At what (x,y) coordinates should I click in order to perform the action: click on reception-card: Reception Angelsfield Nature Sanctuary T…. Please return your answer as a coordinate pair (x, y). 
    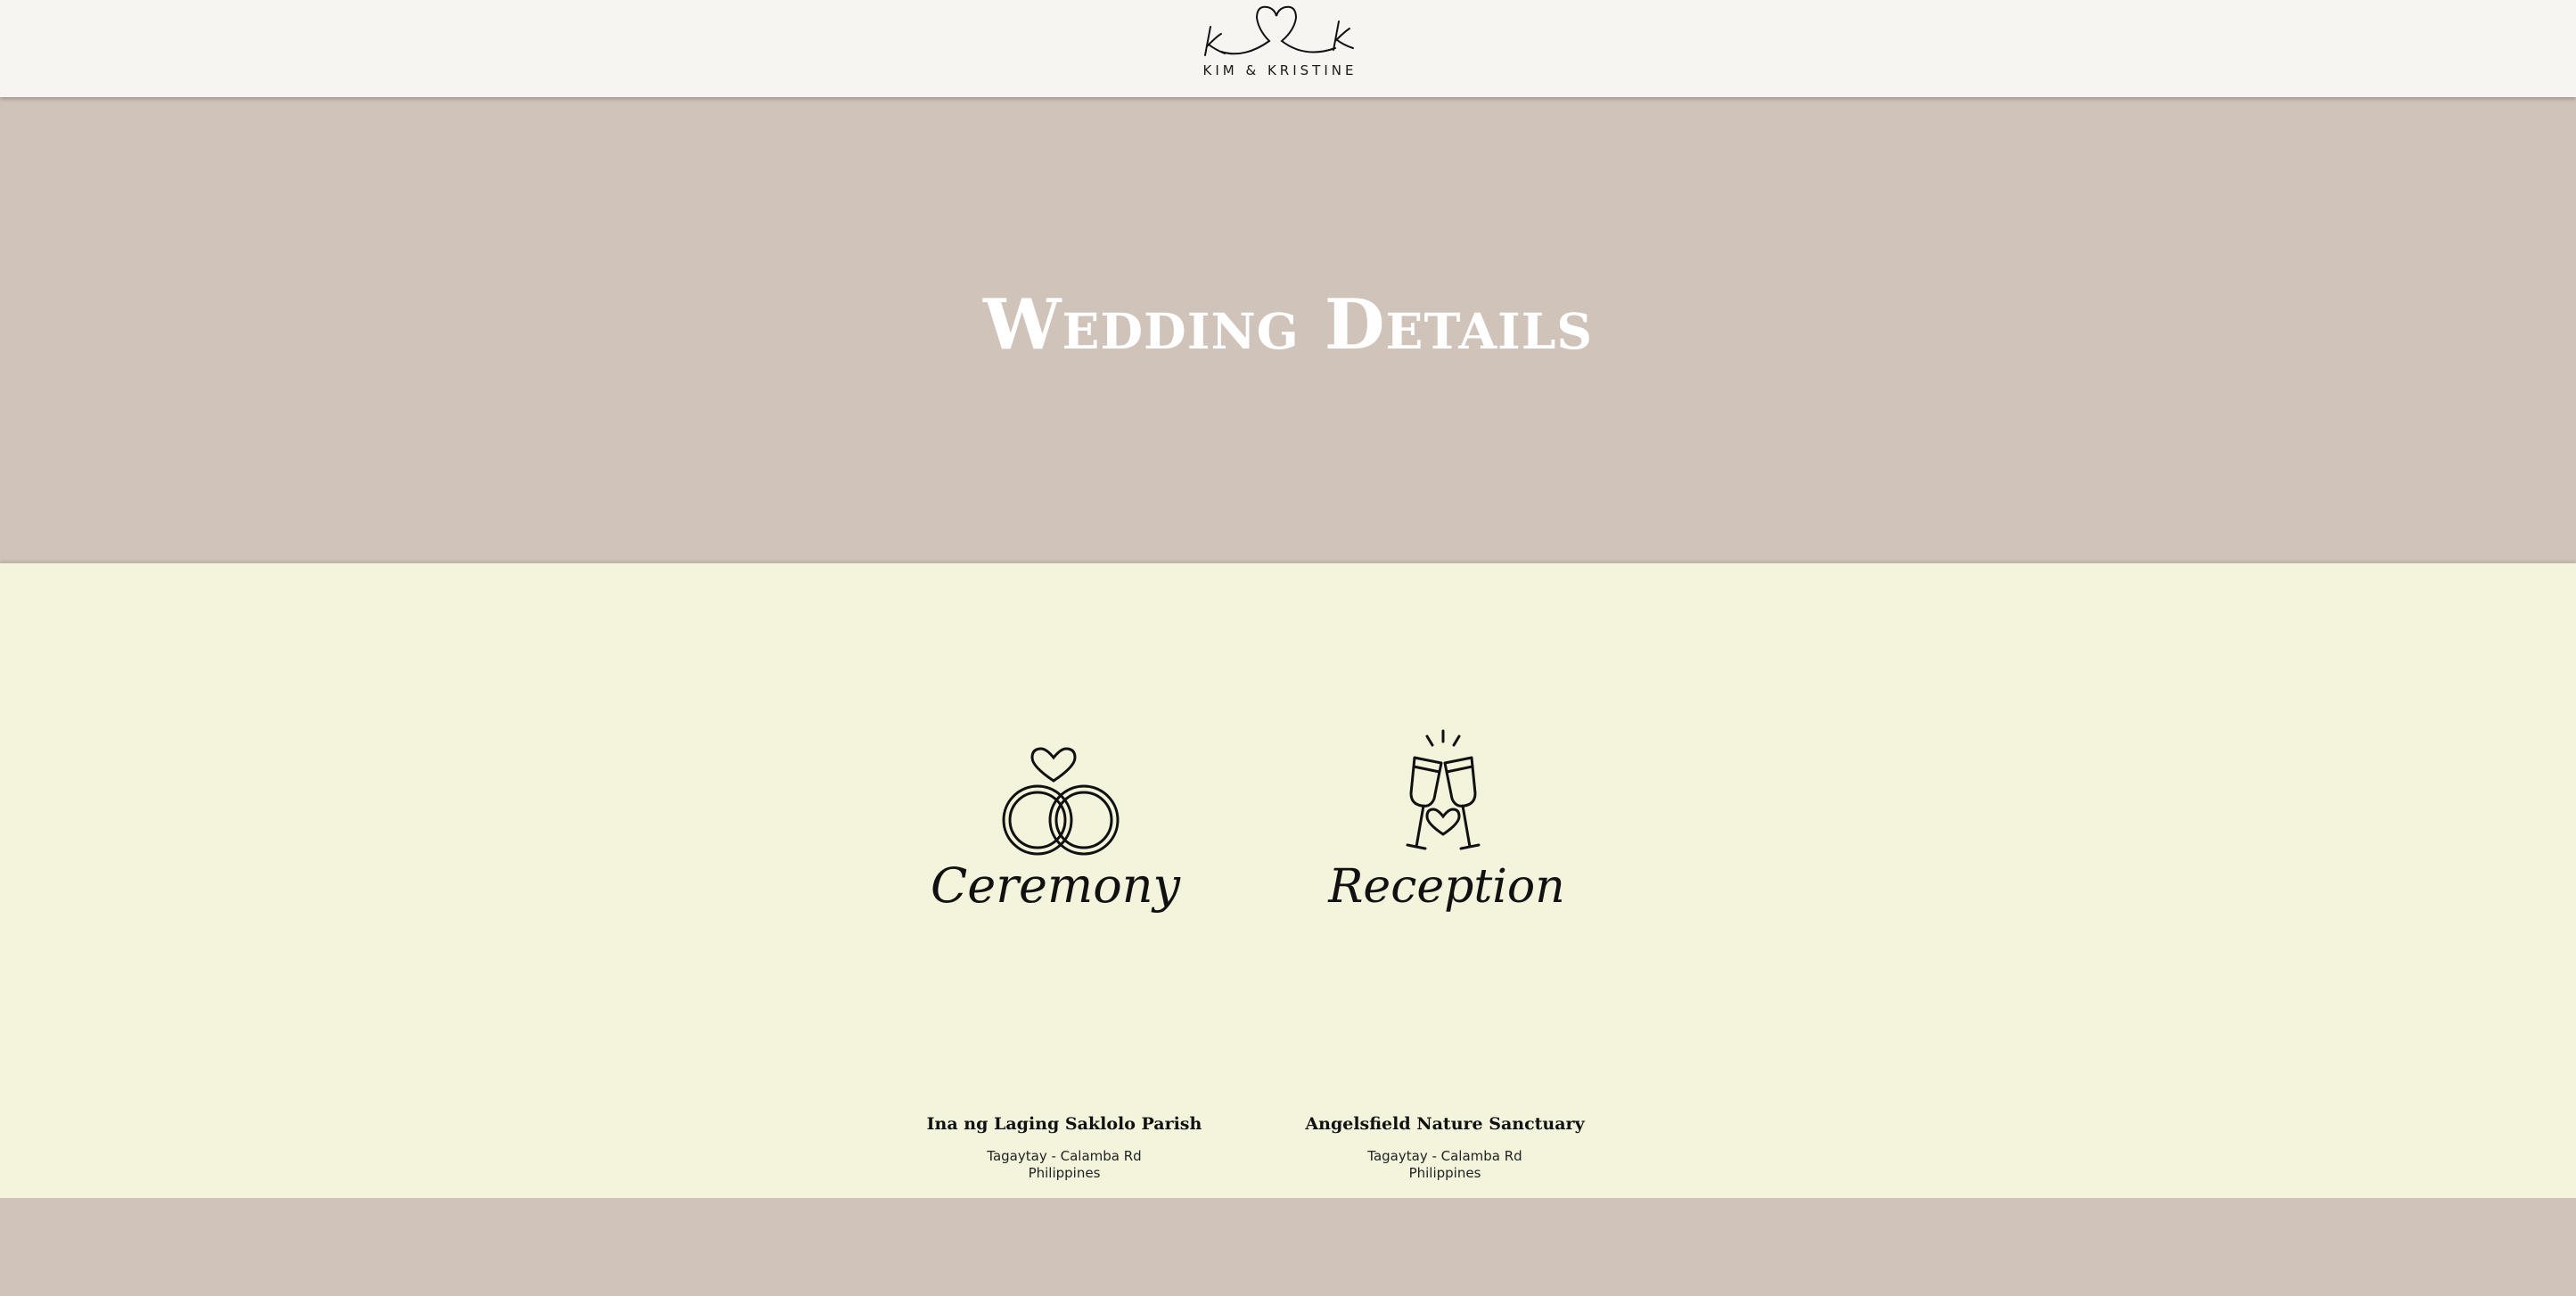
    Looking at the image, I should click on (1444, 955).